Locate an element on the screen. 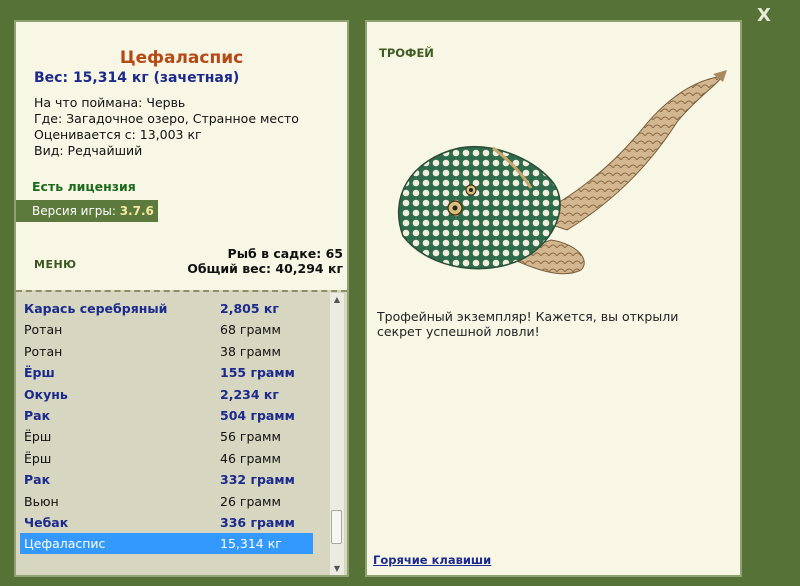  fish-row: Карась серебряный 2,805 кг is located at coordinates (166, 308).